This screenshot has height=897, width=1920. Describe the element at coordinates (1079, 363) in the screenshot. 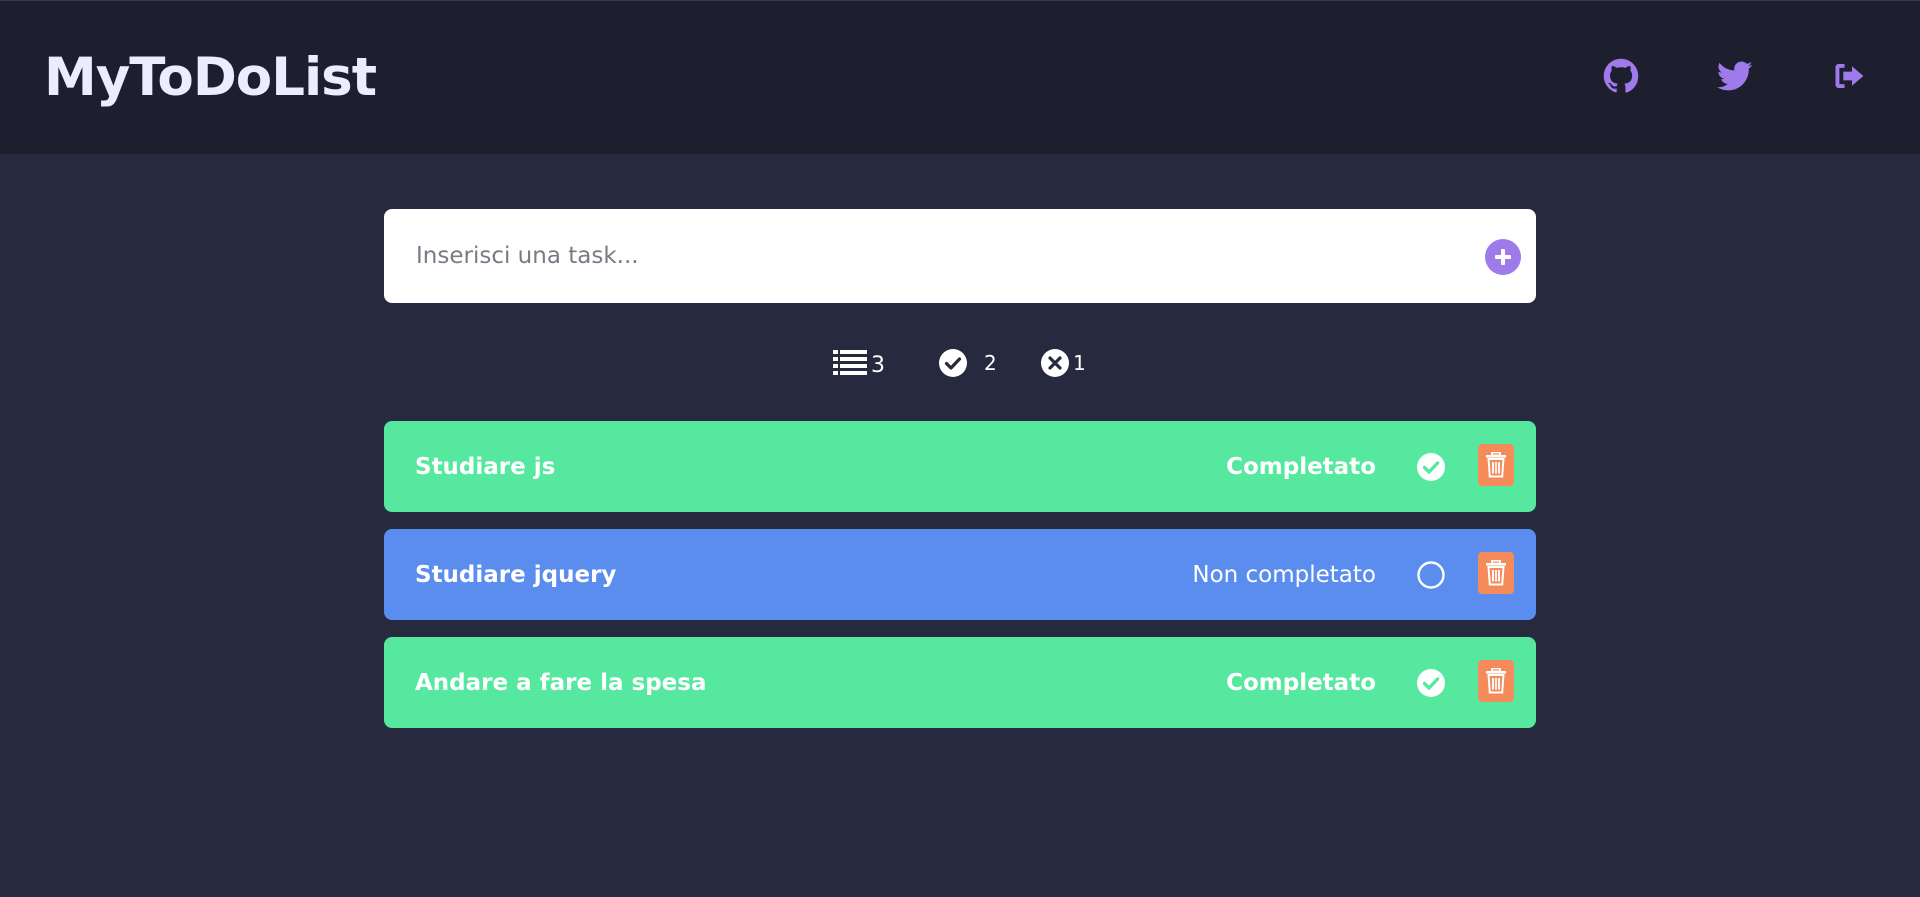

I see `stat-not-completed-count: 1` at that location.